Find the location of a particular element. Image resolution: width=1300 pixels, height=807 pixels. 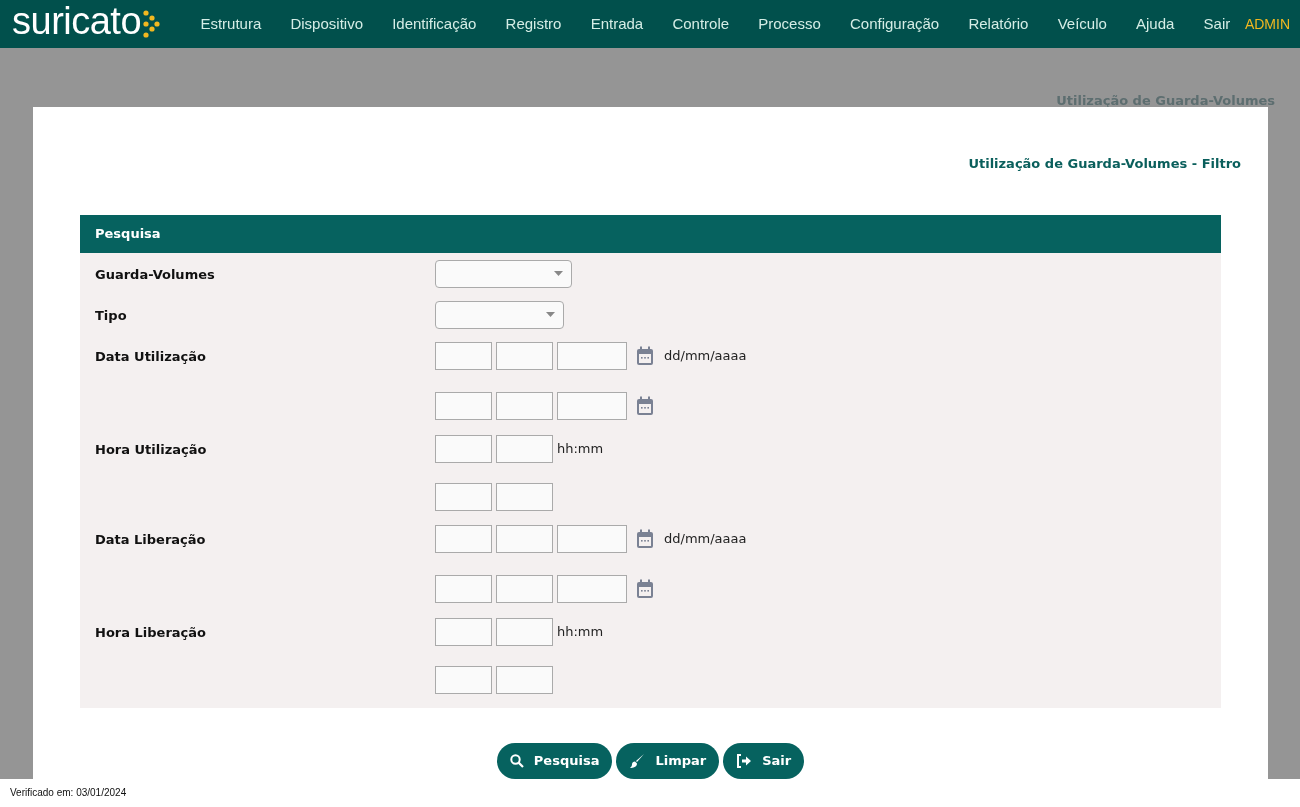

panel-header: Pesquisa is located at coordinates (650, 233).